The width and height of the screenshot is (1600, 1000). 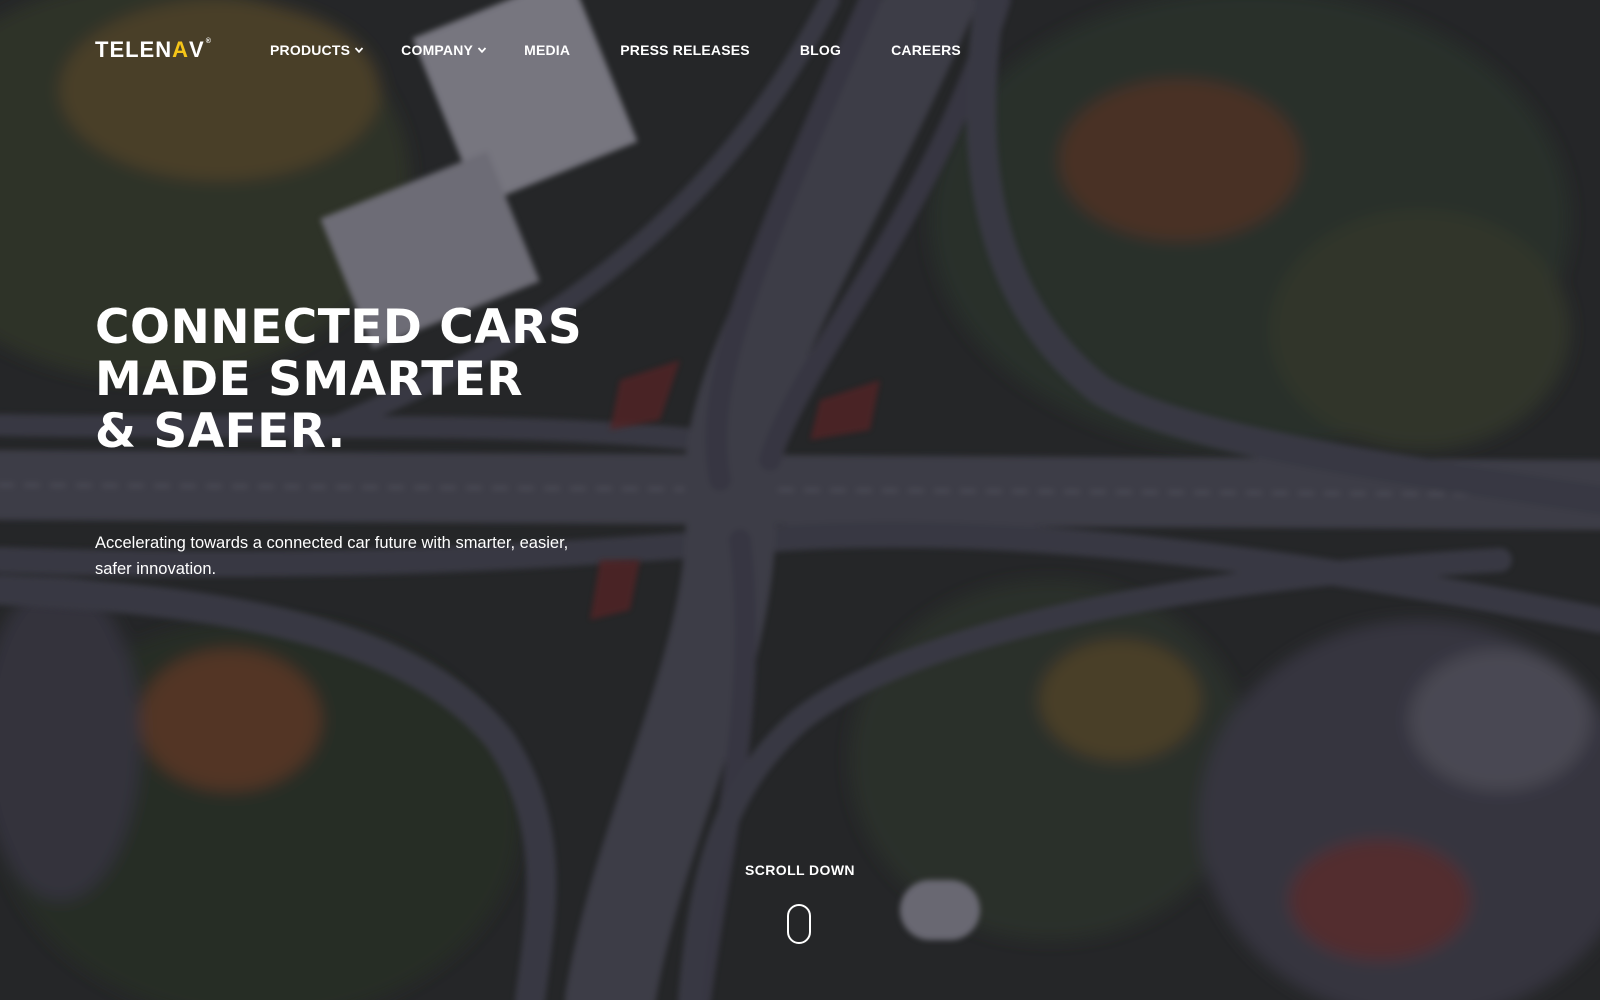 I want to click on nav-item-press-releases: PRESS RELEASES, so click(x=685, y=50).